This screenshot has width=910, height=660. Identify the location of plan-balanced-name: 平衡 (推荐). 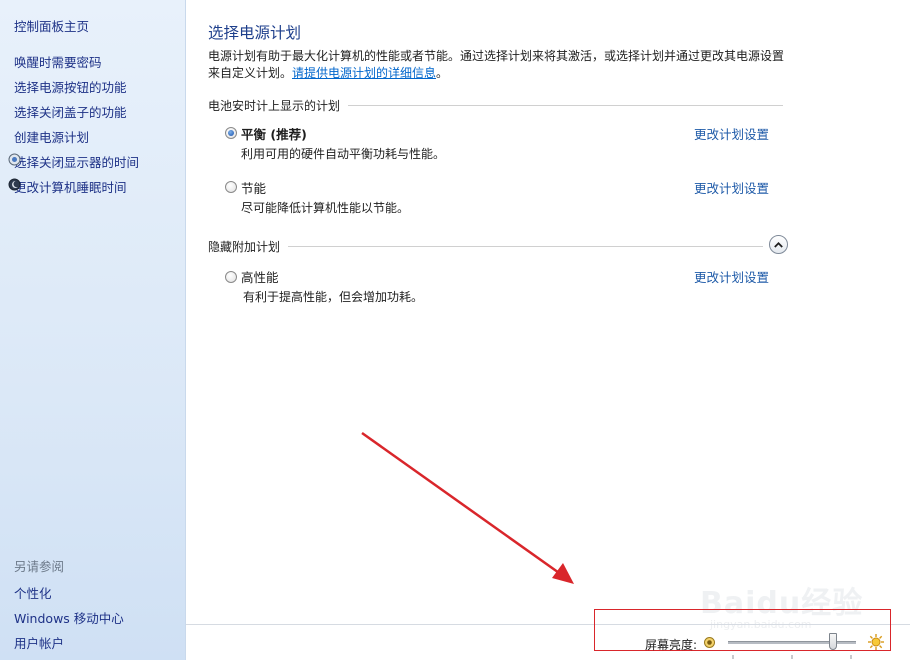
(274, 133).